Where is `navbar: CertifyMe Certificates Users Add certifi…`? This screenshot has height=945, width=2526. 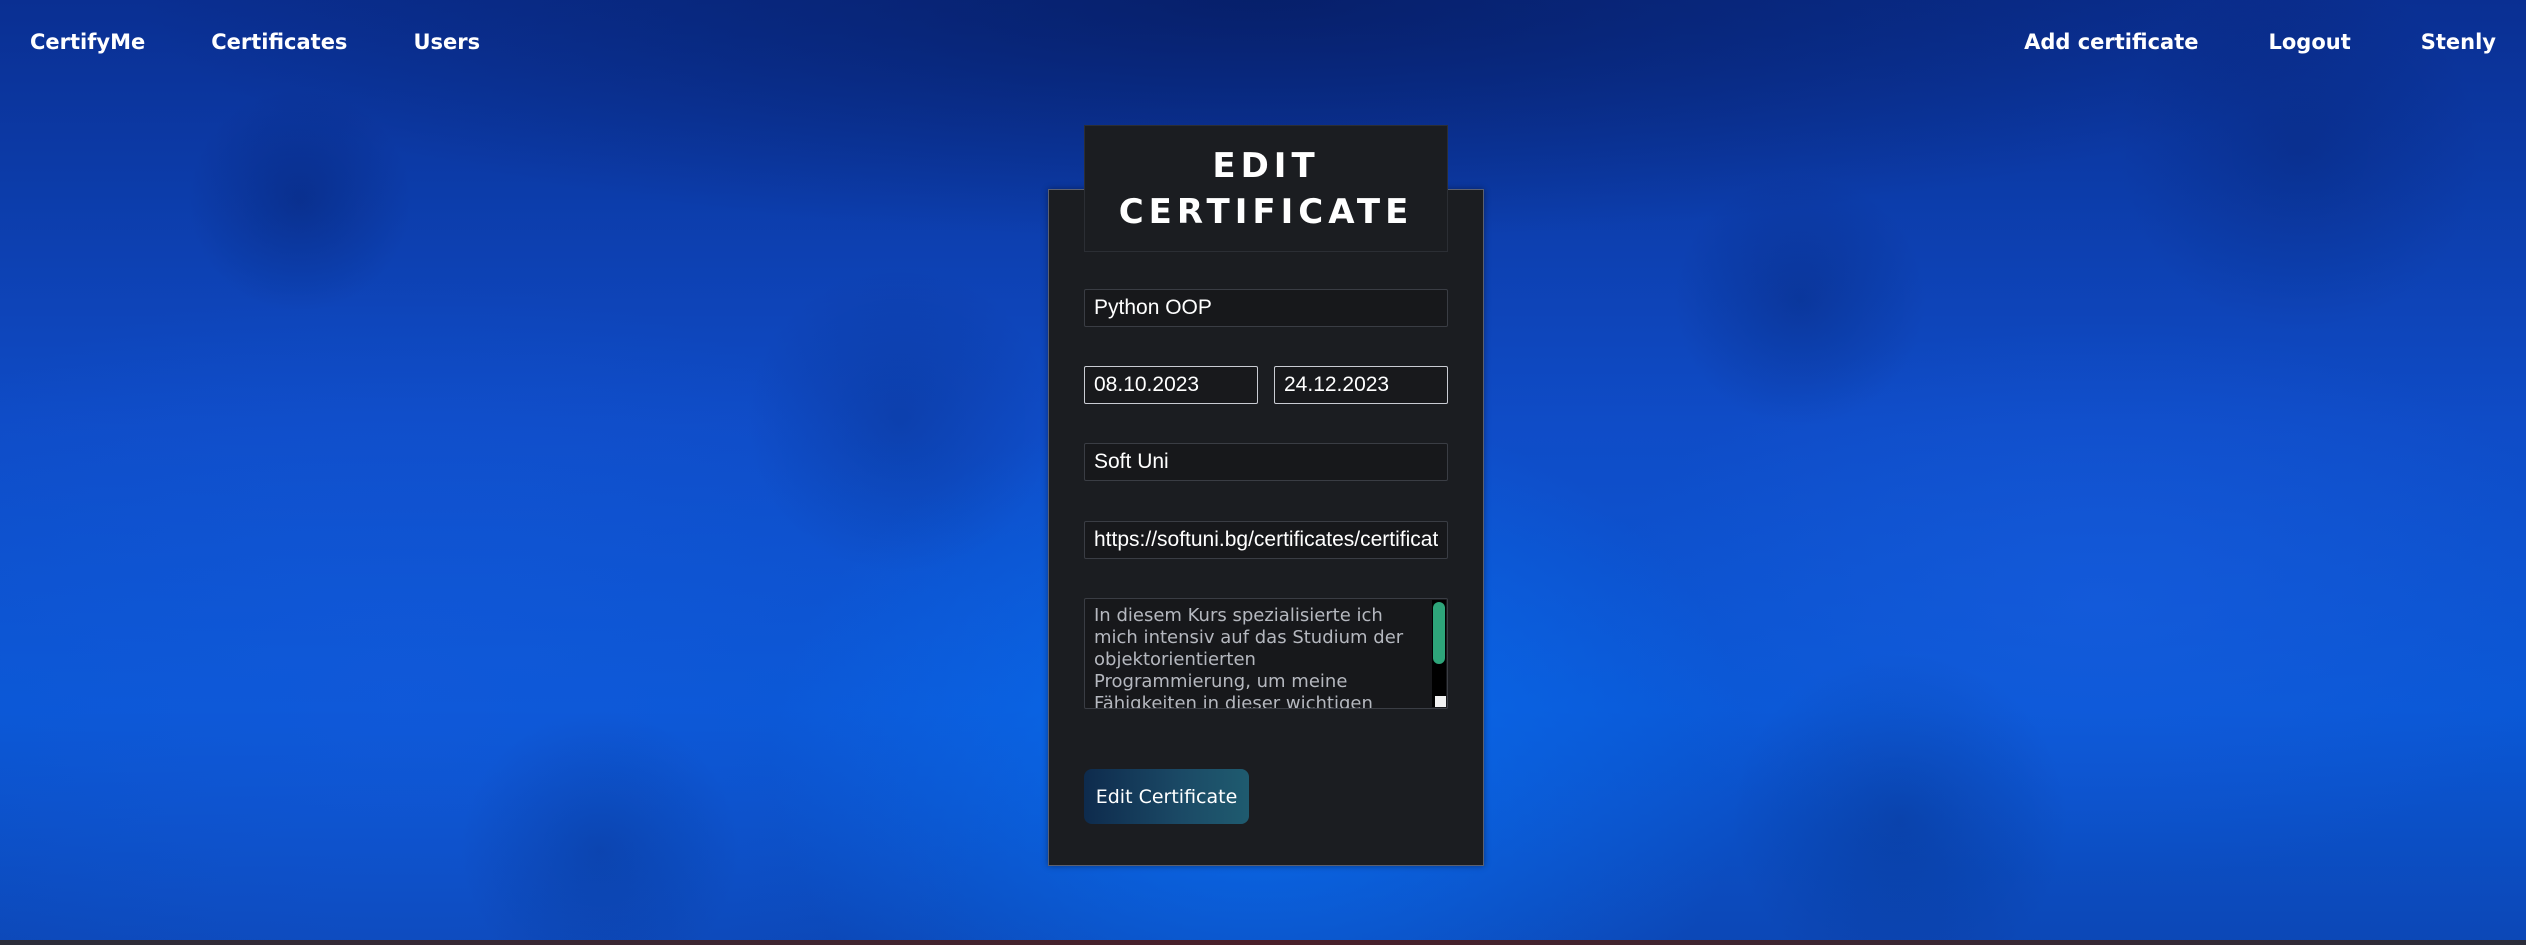 navbar: CertifyMe Certificates Users Add certifi… is located at coordinates (1263, 42).